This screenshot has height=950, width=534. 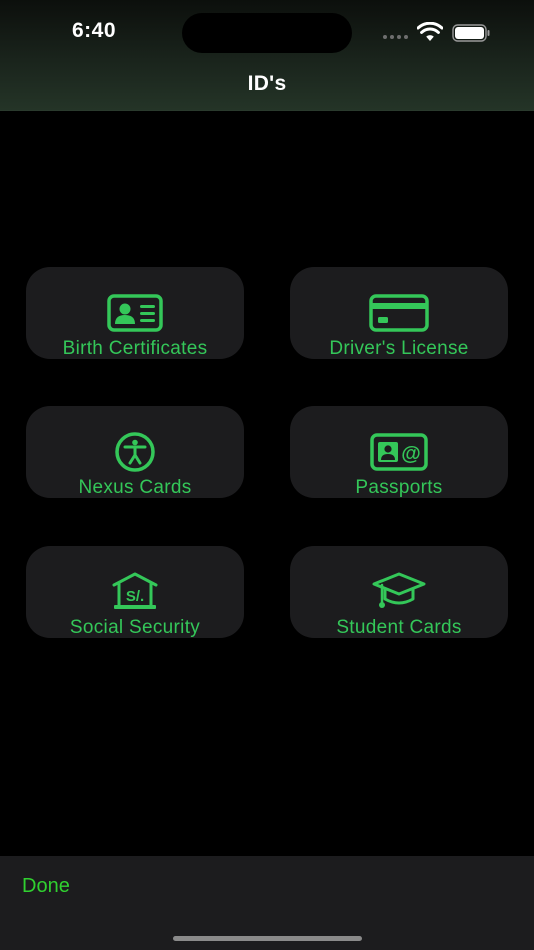 I want to click on credit-card-icon, so click(x=399, y=313).